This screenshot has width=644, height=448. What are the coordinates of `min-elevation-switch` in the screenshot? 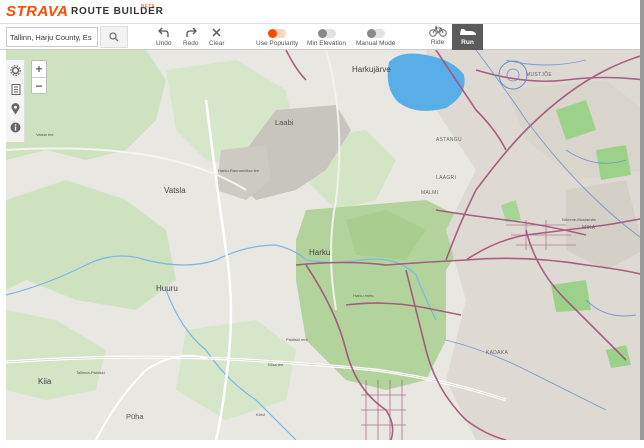 It's located at (326, 33).